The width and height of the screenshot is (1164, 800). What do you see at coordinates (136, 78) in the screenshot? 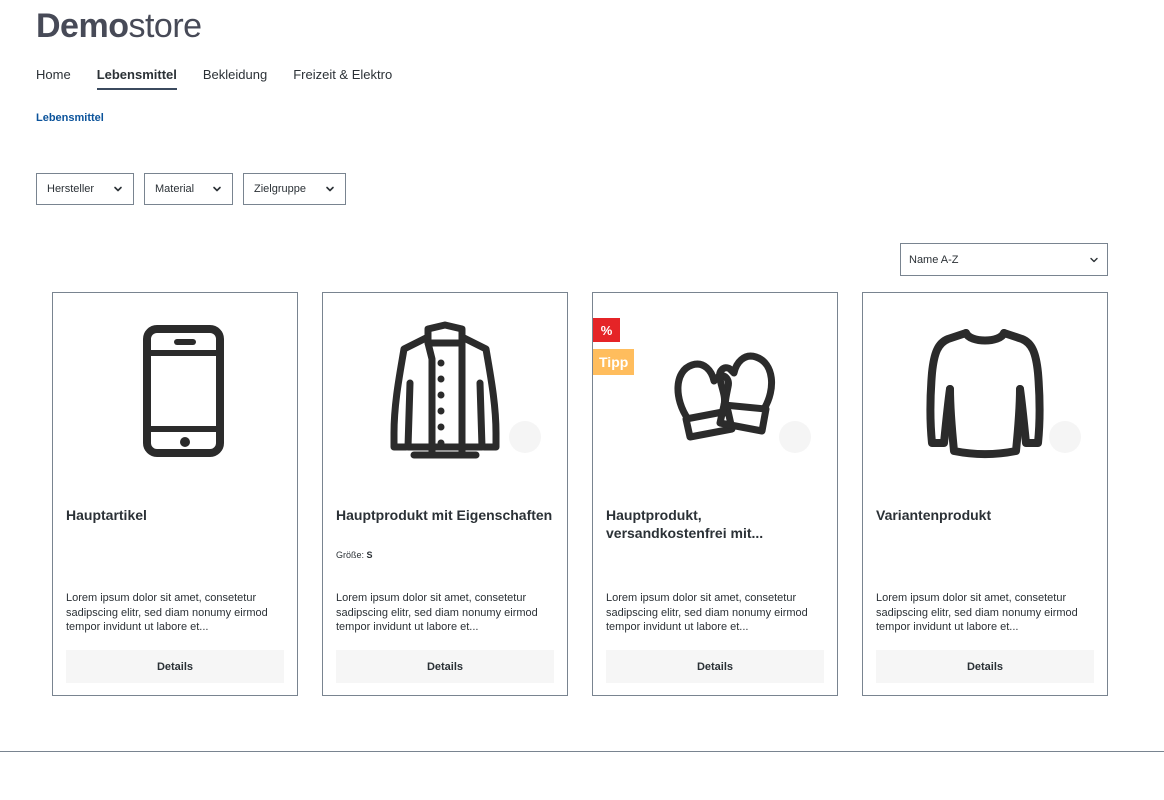
I see `nav-item-lebensmittel: Lebensmittel` at bounding box center [136, 78].